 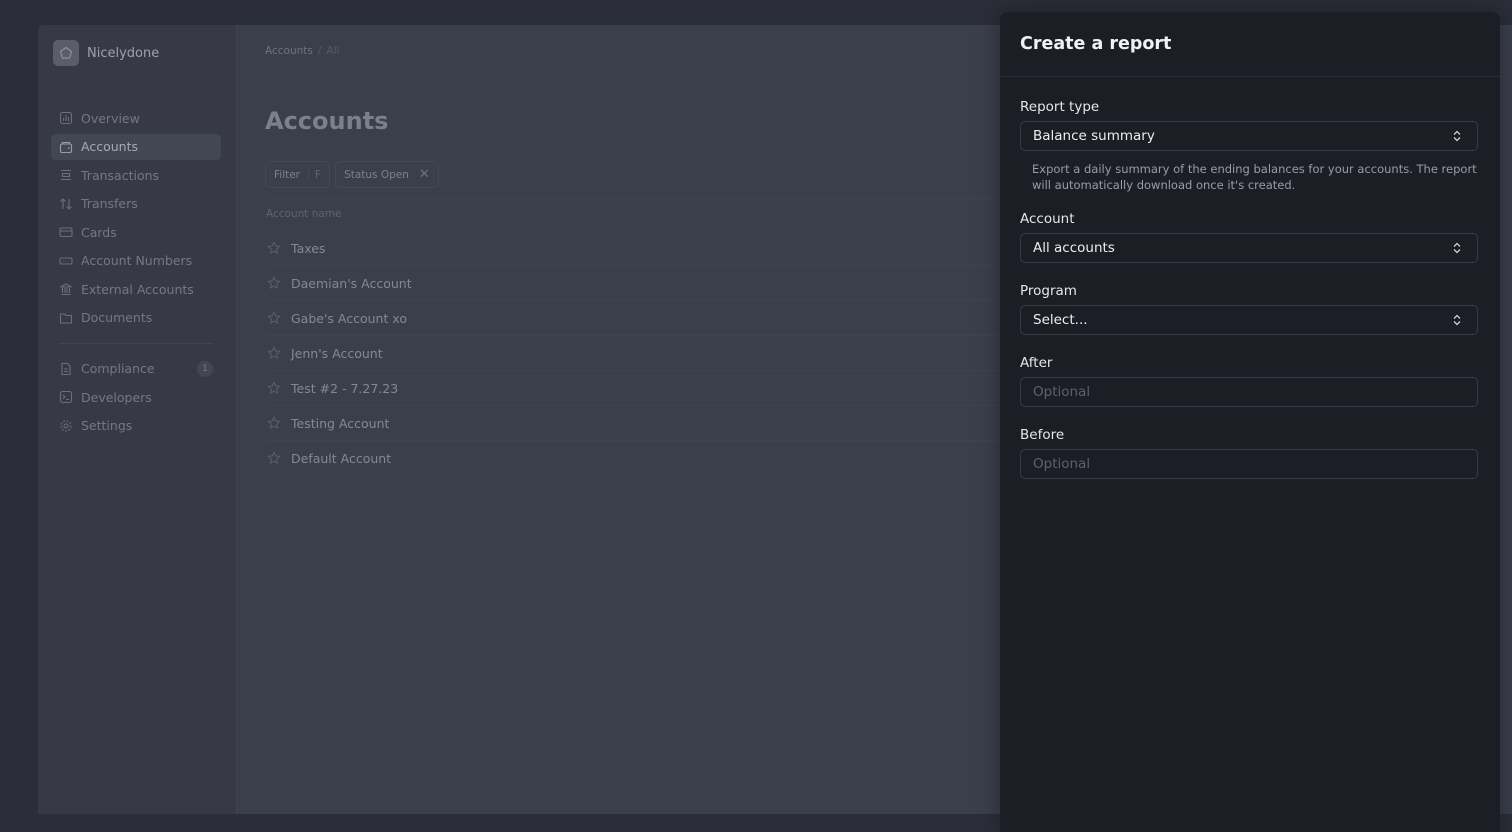 I want to click on chart-icon, so click(x=66, y=118).